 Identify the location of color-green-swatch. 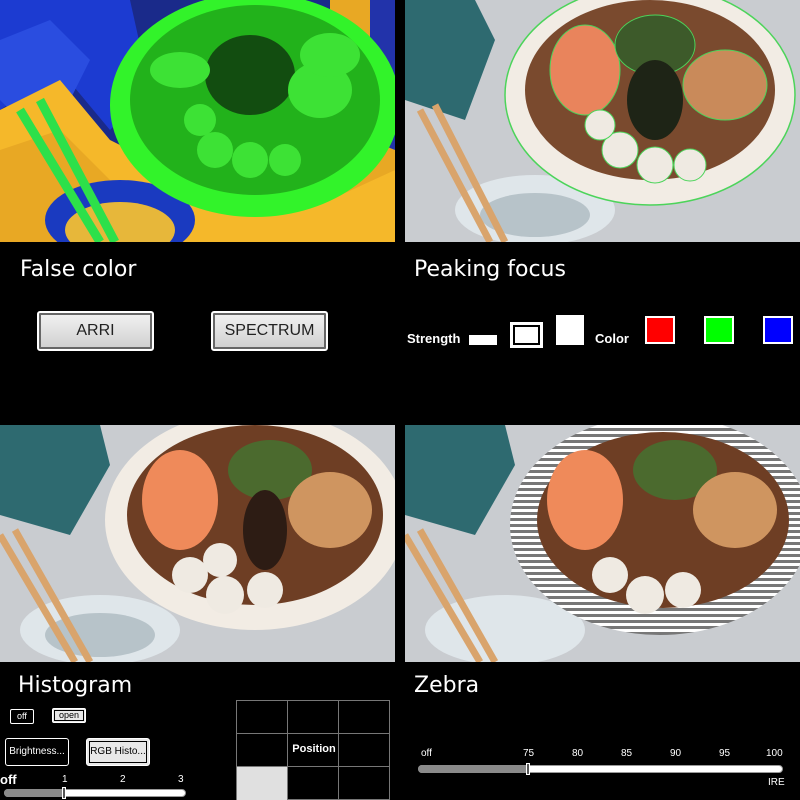
(719, 330).